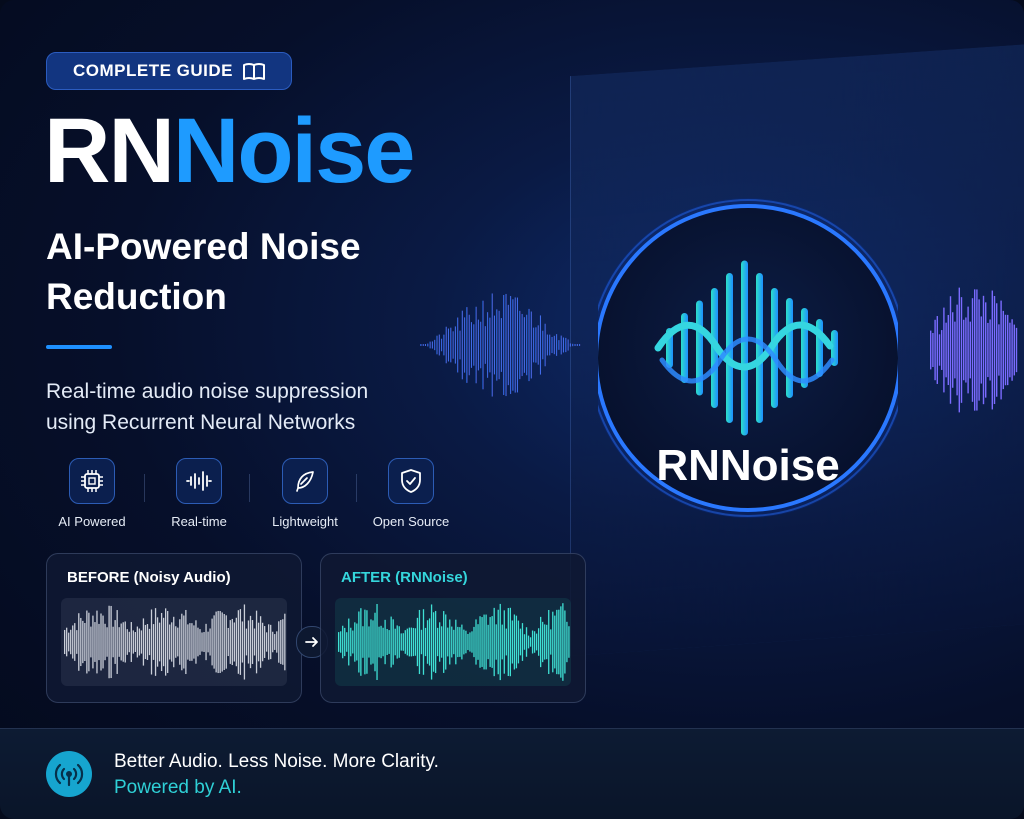 This screenshot has height=819, width=1024. I want to click on subtitle: AI-Powered Noise Reduction, so click(276, 272).